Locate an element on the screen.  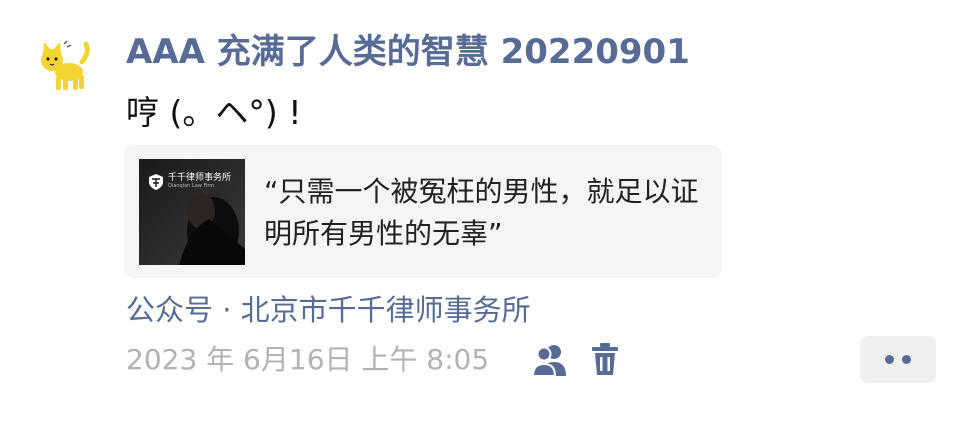
source-account: 公众号 · 北京市千千律师事务所 is located at coordinates (328, 310).